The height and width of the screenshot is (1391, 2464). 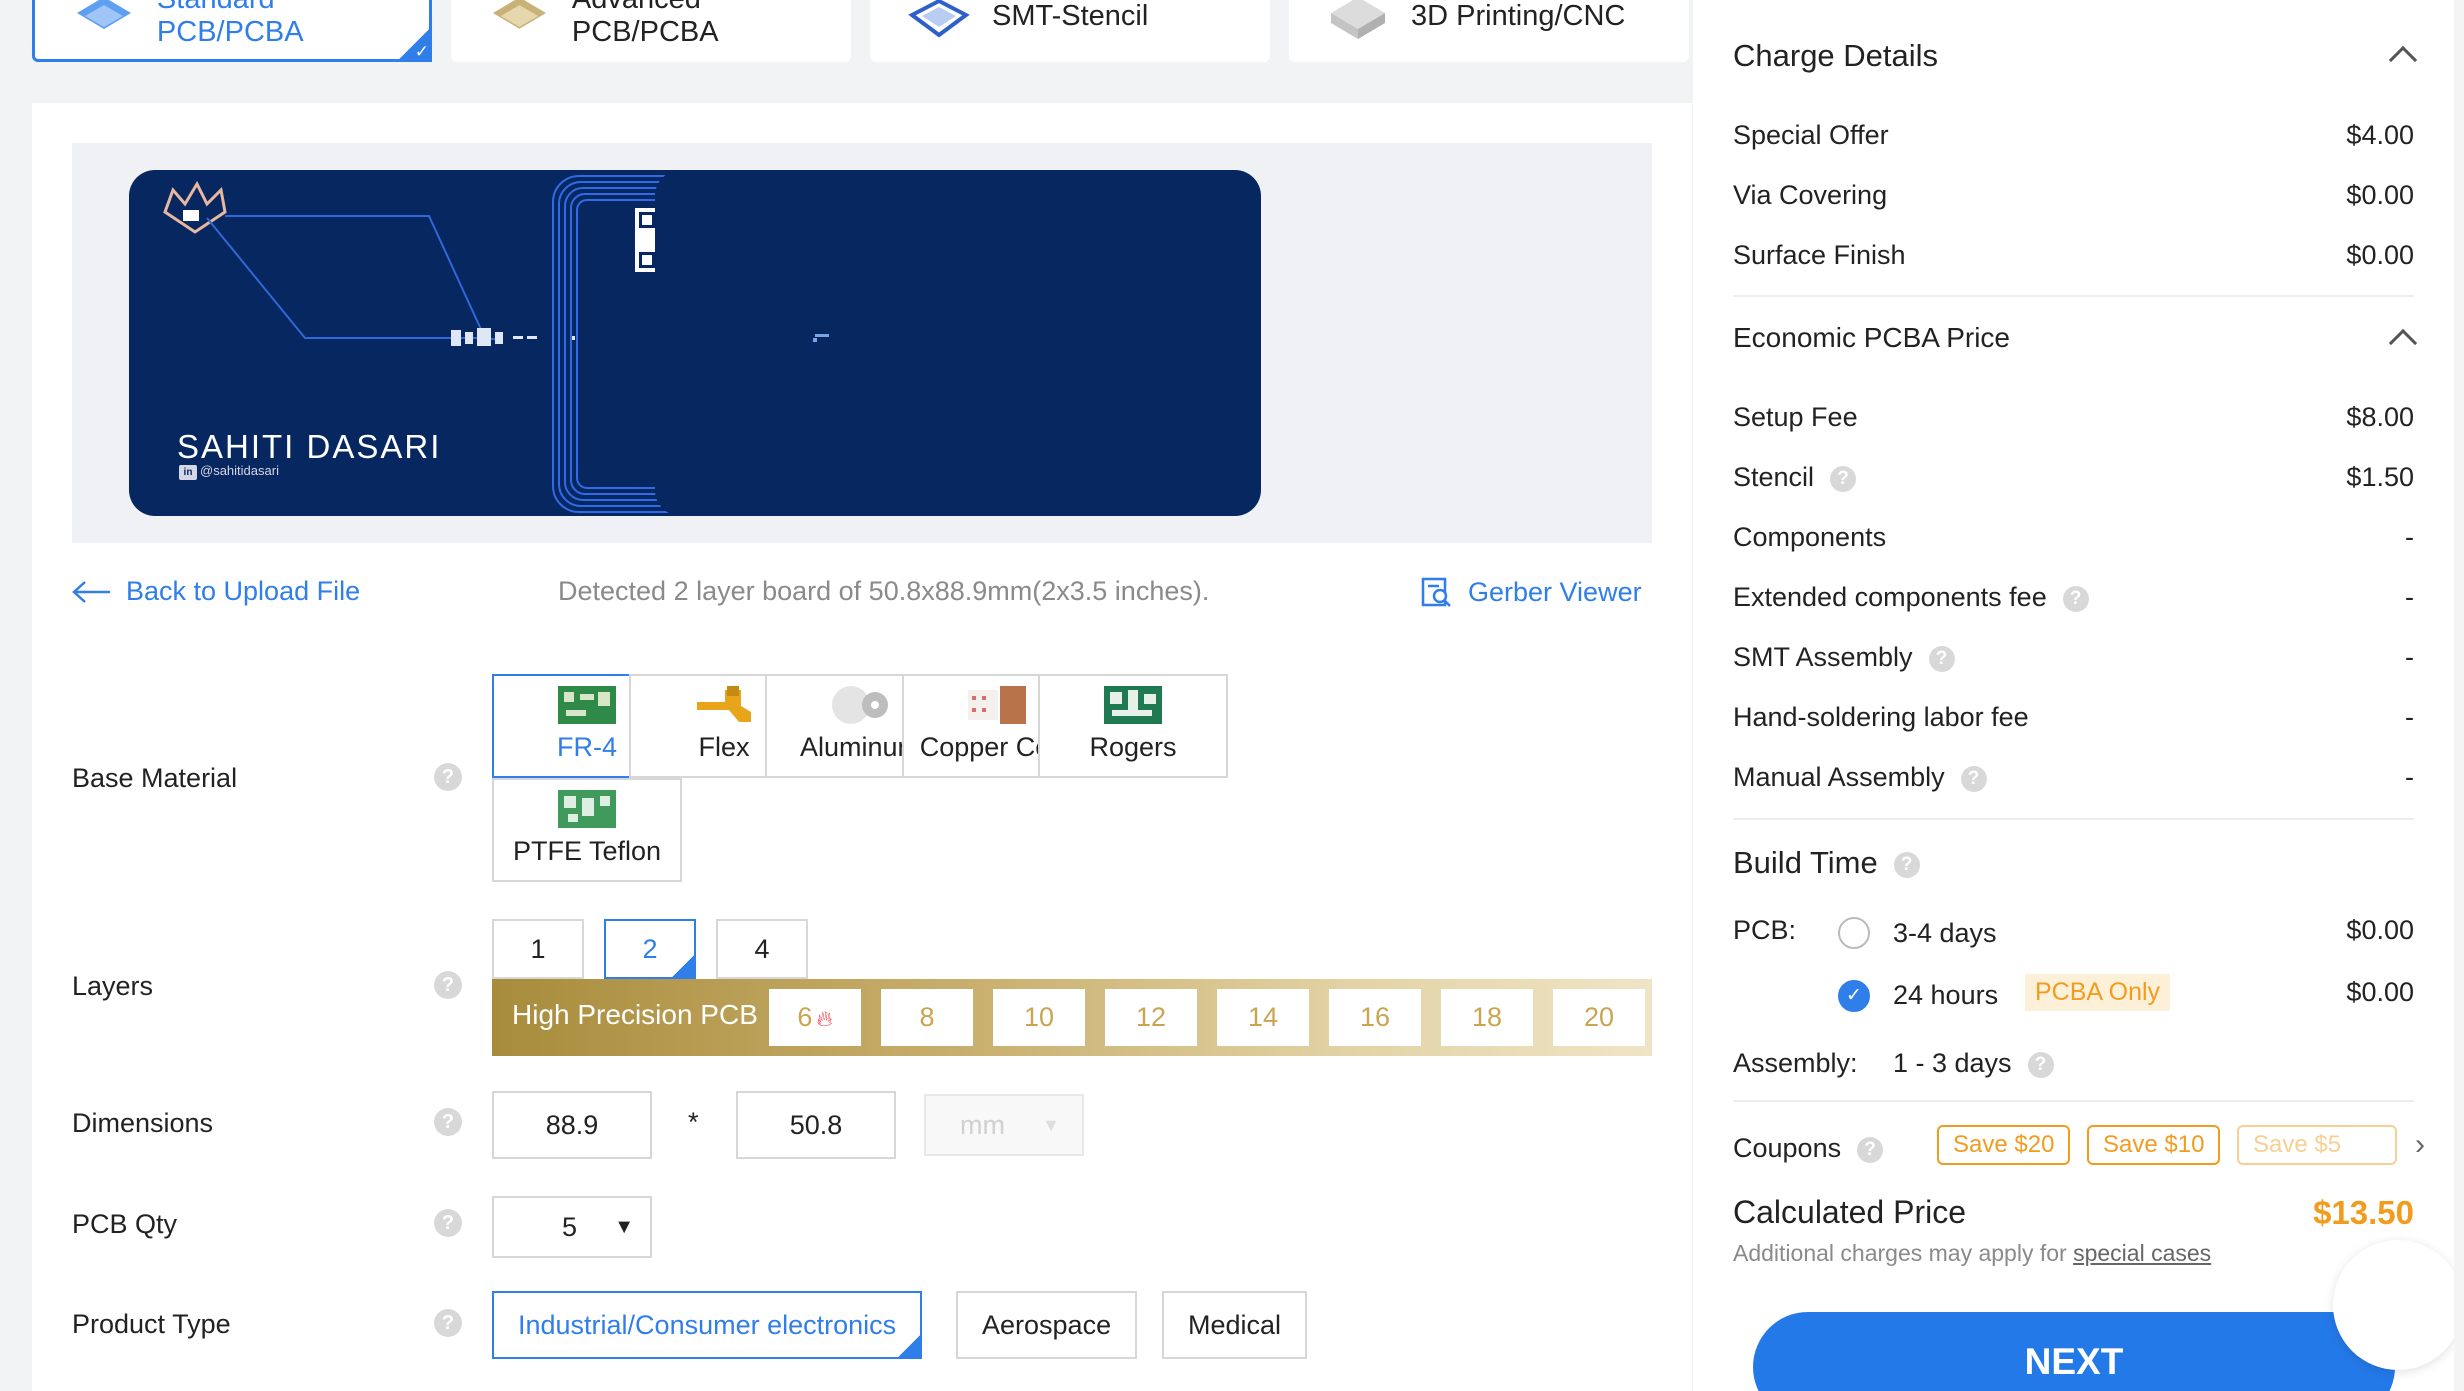 What do you see at coordinates (448, 1122) in the screenshot?
I see `dimensions-help-icon: ?` at bounding box center [448, 1122].